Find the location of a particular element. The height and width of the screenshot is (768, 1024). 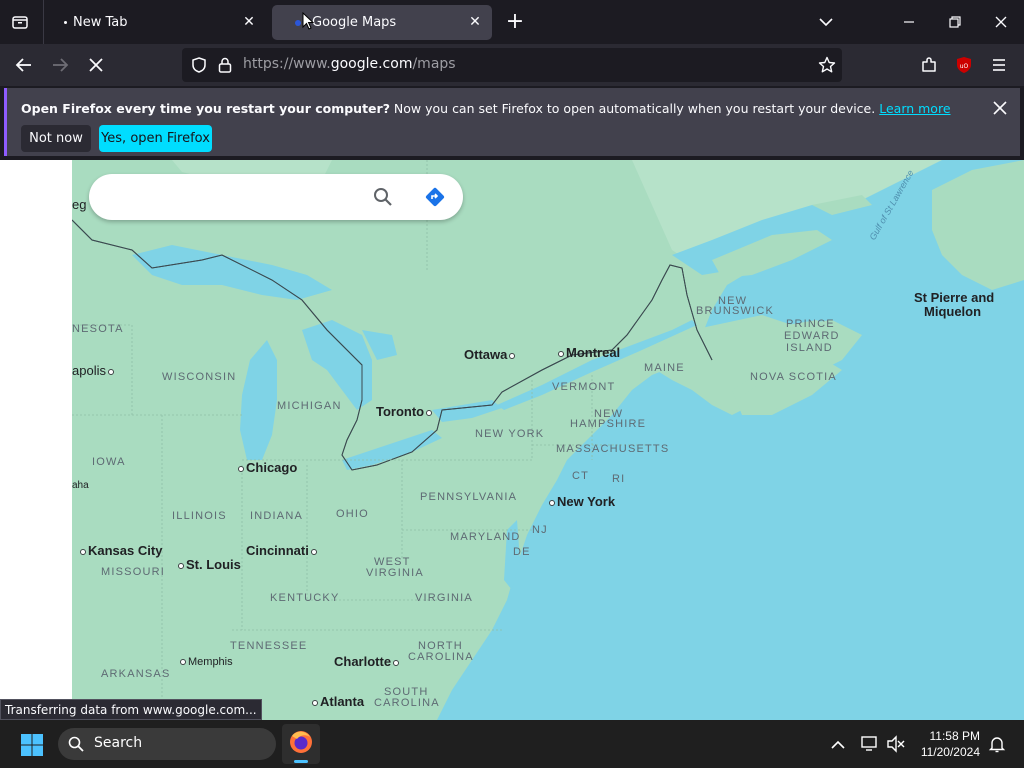

map-label-state: CT is located at coordinates (581, 476).